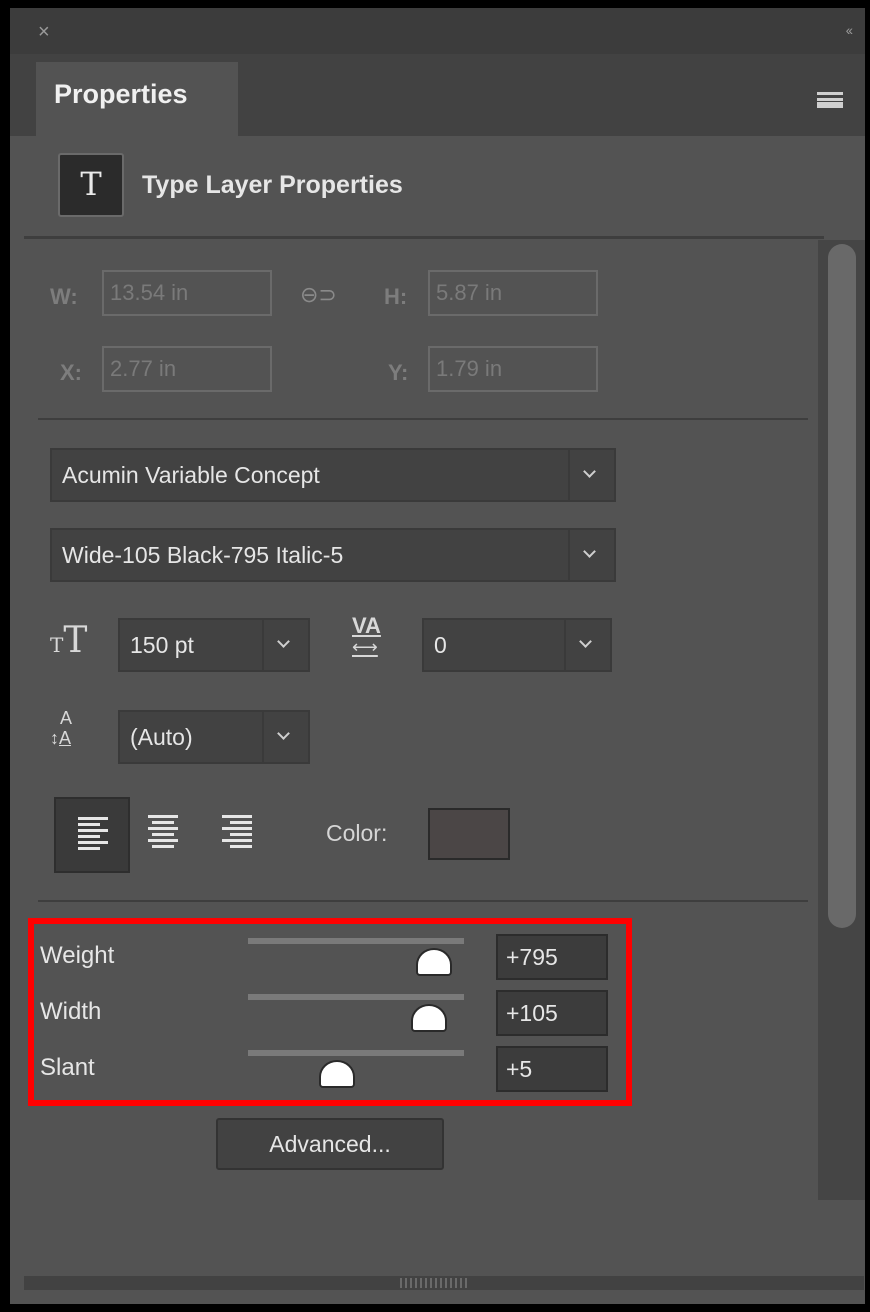  I want to click on panel-menu-icon, so click(830, 100).